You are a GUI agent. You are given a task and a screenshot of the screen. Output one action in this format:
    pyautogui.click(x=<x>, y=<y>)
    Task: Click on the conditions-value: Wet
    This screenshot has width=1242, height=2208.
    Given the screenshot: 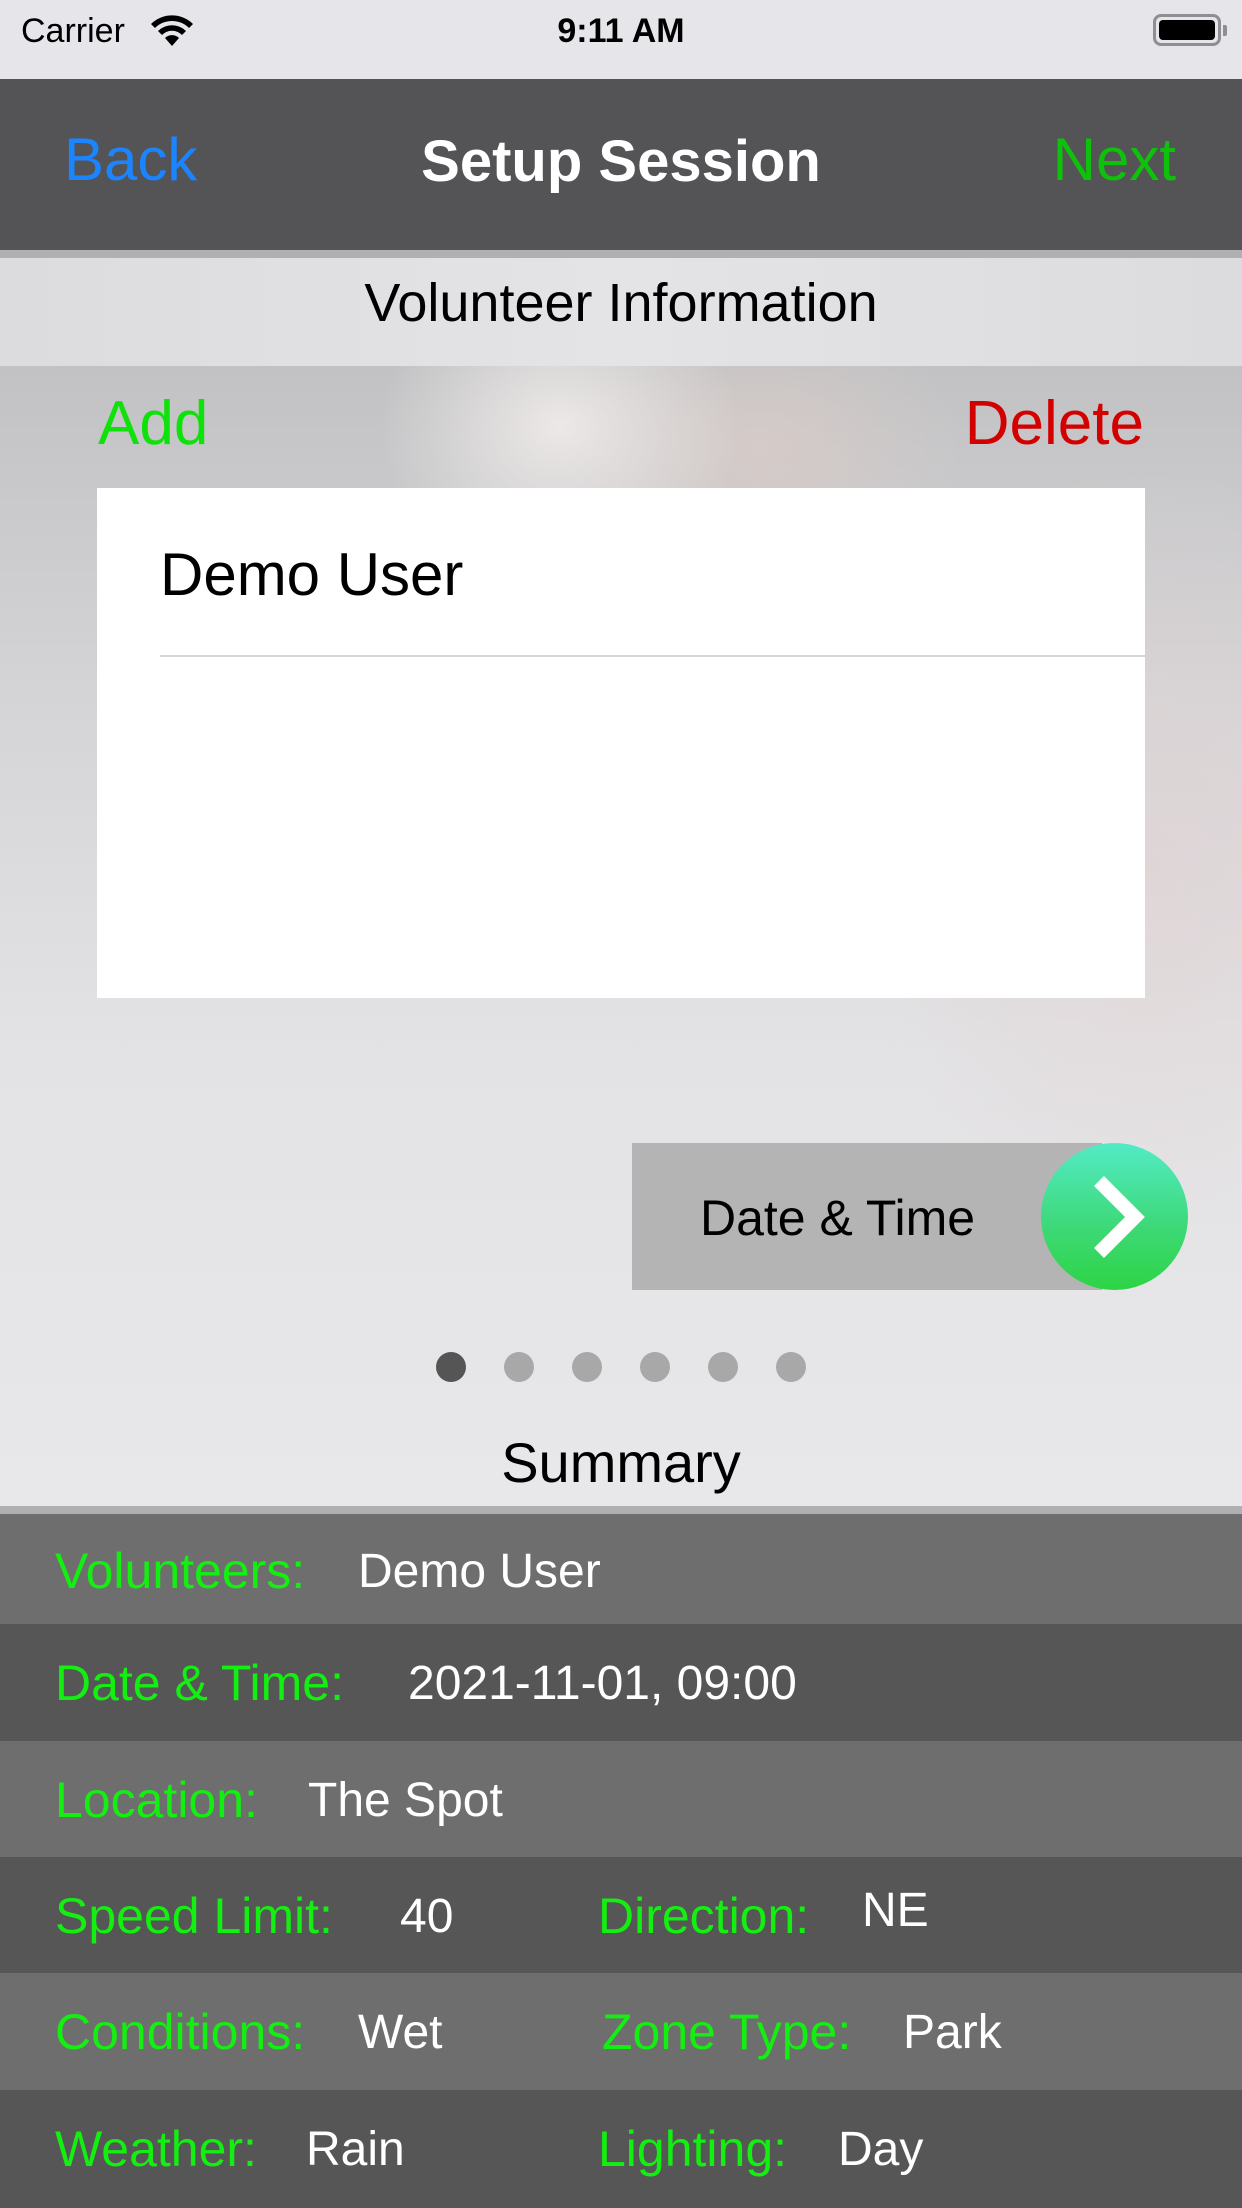 What is the action you would take?
    pyautogui.click(x=400, y=2032)
    